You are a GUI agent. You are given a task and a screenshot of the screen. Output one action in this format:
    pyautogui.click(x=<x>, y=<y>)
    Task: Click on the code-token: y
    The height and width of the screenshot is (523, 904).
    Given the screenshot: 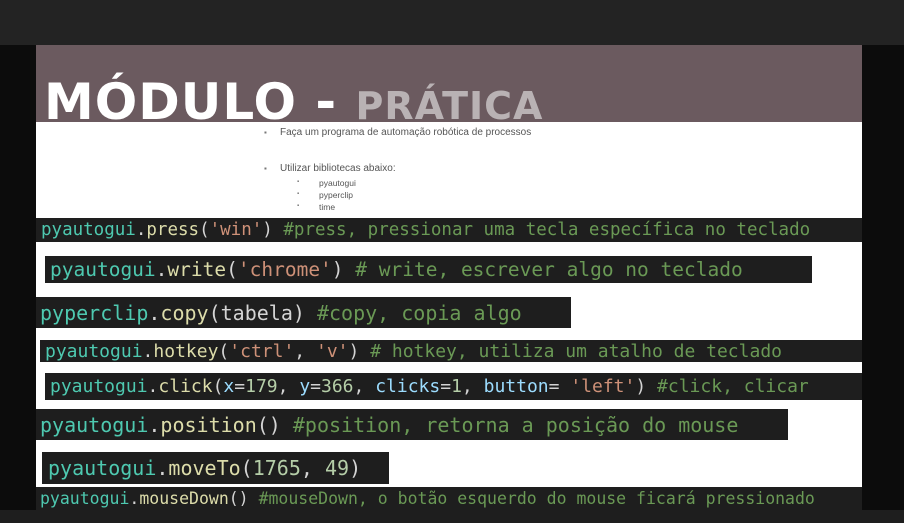 What is the action you would take?
    pyautogui.click(x=305, y=386)
    